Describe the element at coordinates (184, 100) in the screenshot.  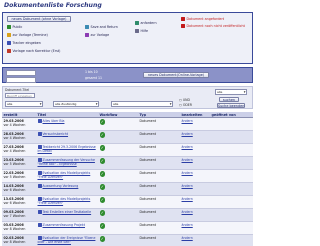
I see `and-option: ○ UND` at that location.